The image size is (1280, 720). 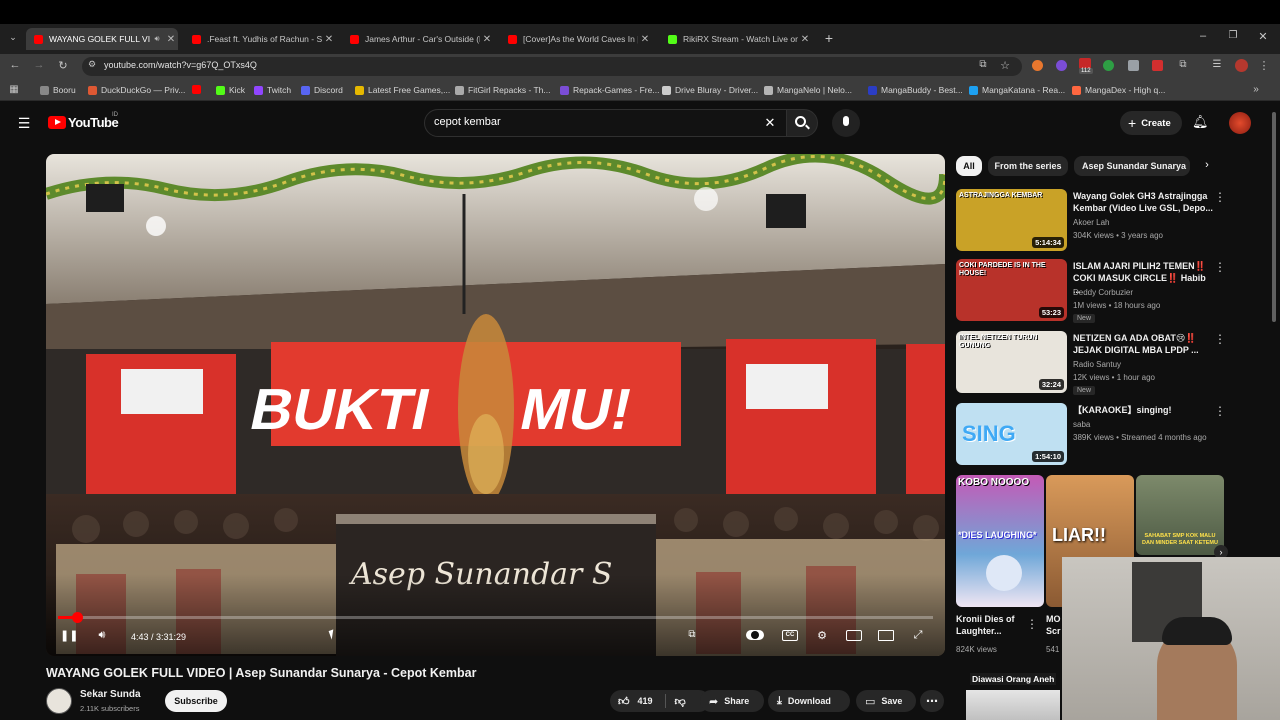 I want to click on chapters-icon: ⧉, so click(x=692, y=634).